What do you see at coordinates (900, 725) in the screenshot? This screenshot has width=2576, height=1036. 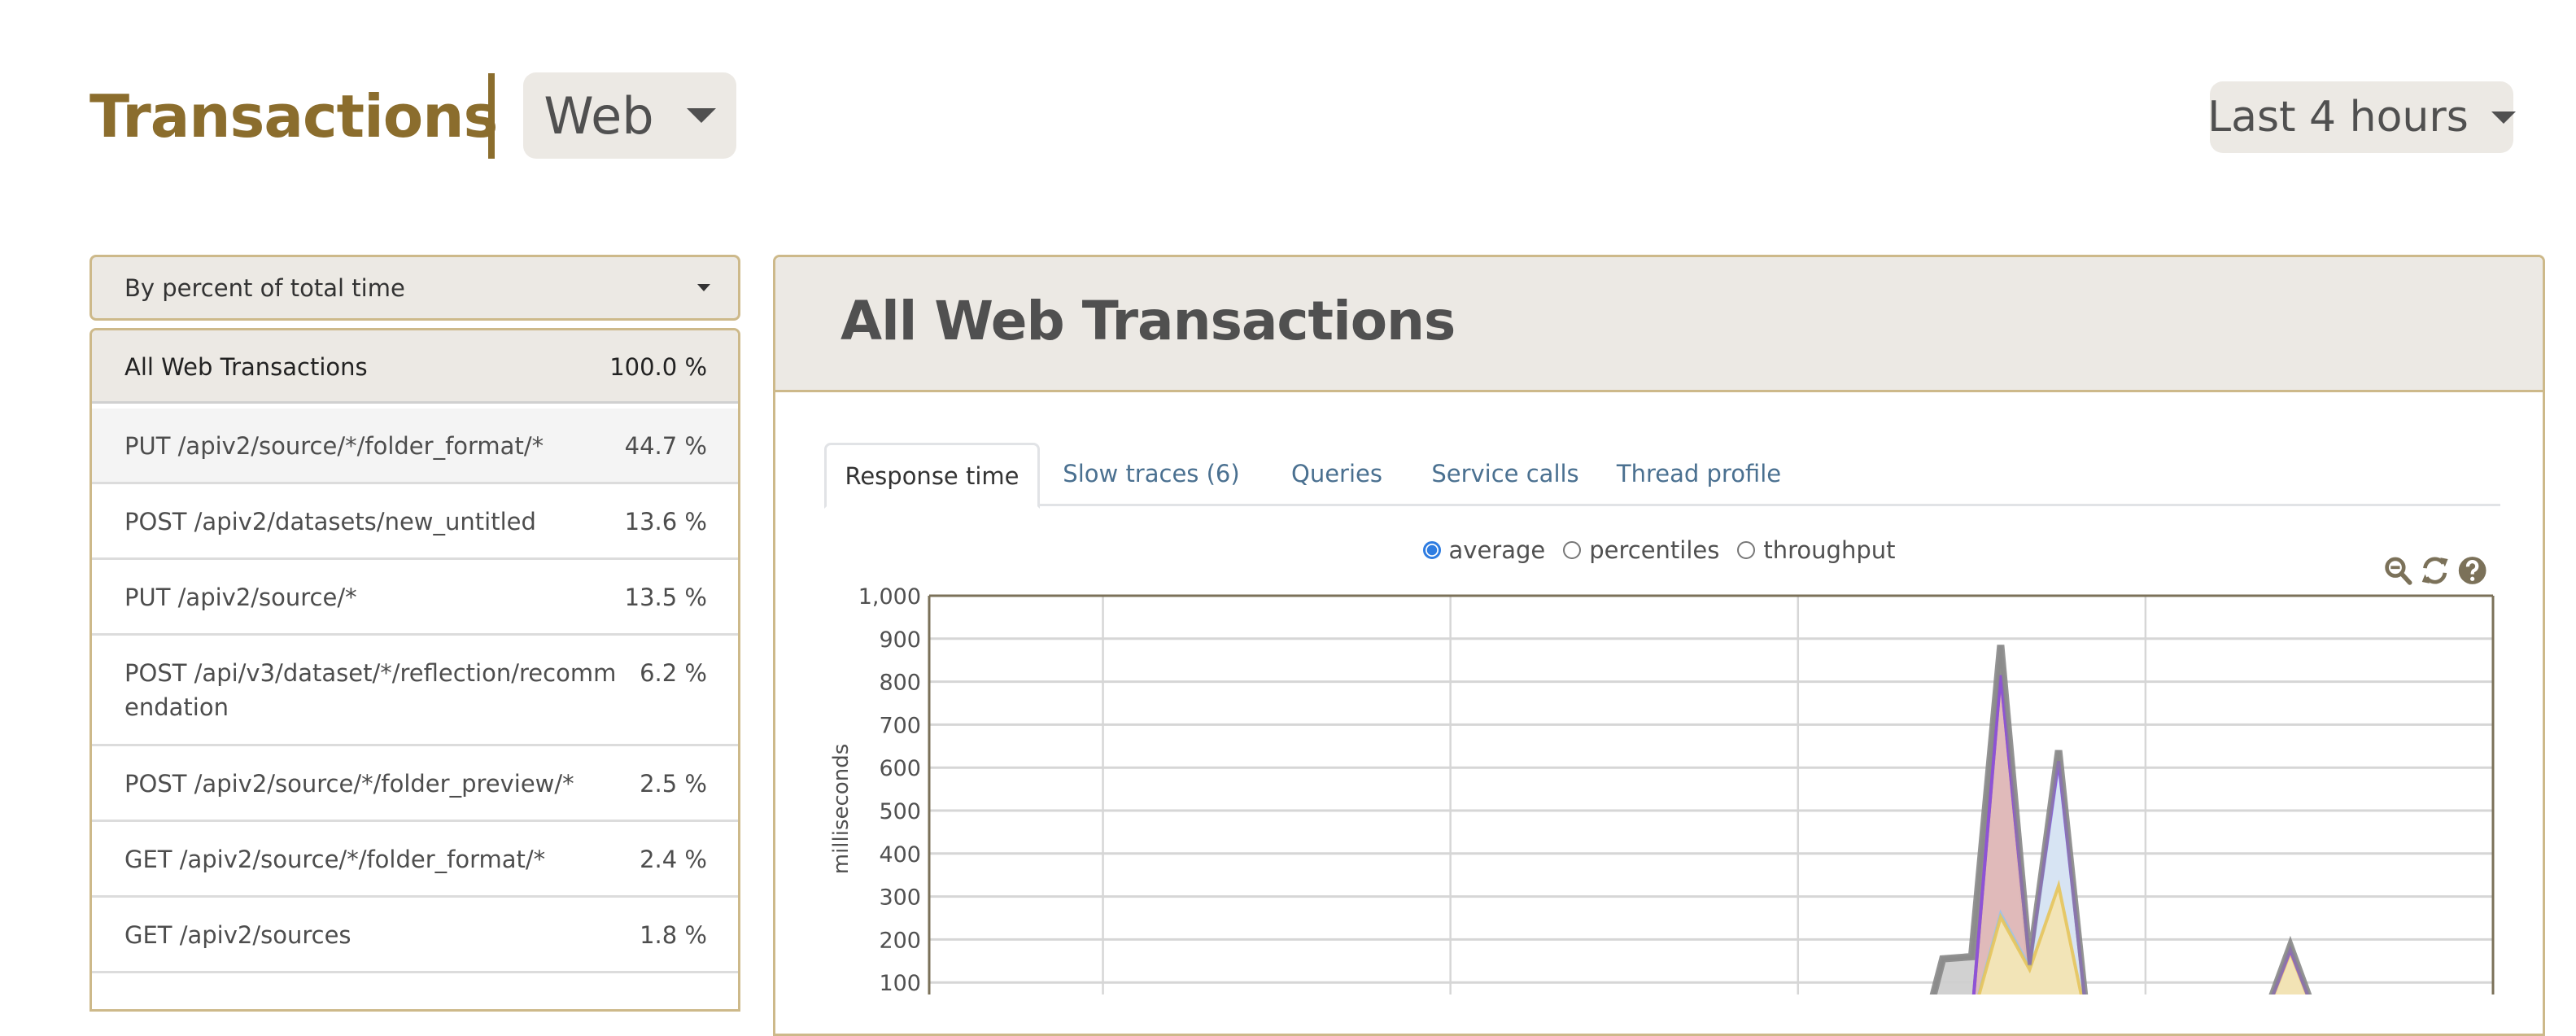 I see `y-tick-label: 700` at bounding box center [900, 725].